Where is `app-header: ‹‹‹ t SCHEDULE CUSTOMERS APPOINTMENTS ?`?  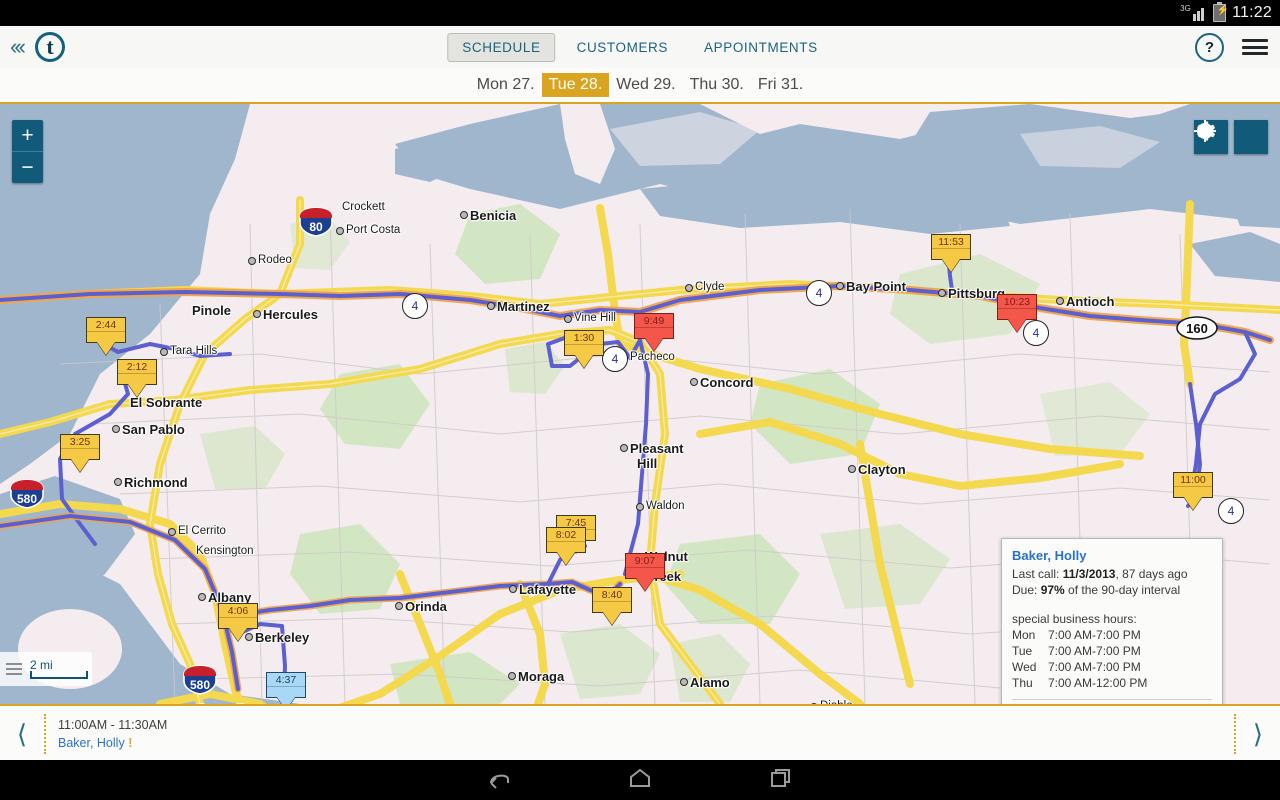 app-header: ‹‹‹ t SCHEDULE CUSTOMERS APPOINTMENTS ? is located at coordinates (640, 47).